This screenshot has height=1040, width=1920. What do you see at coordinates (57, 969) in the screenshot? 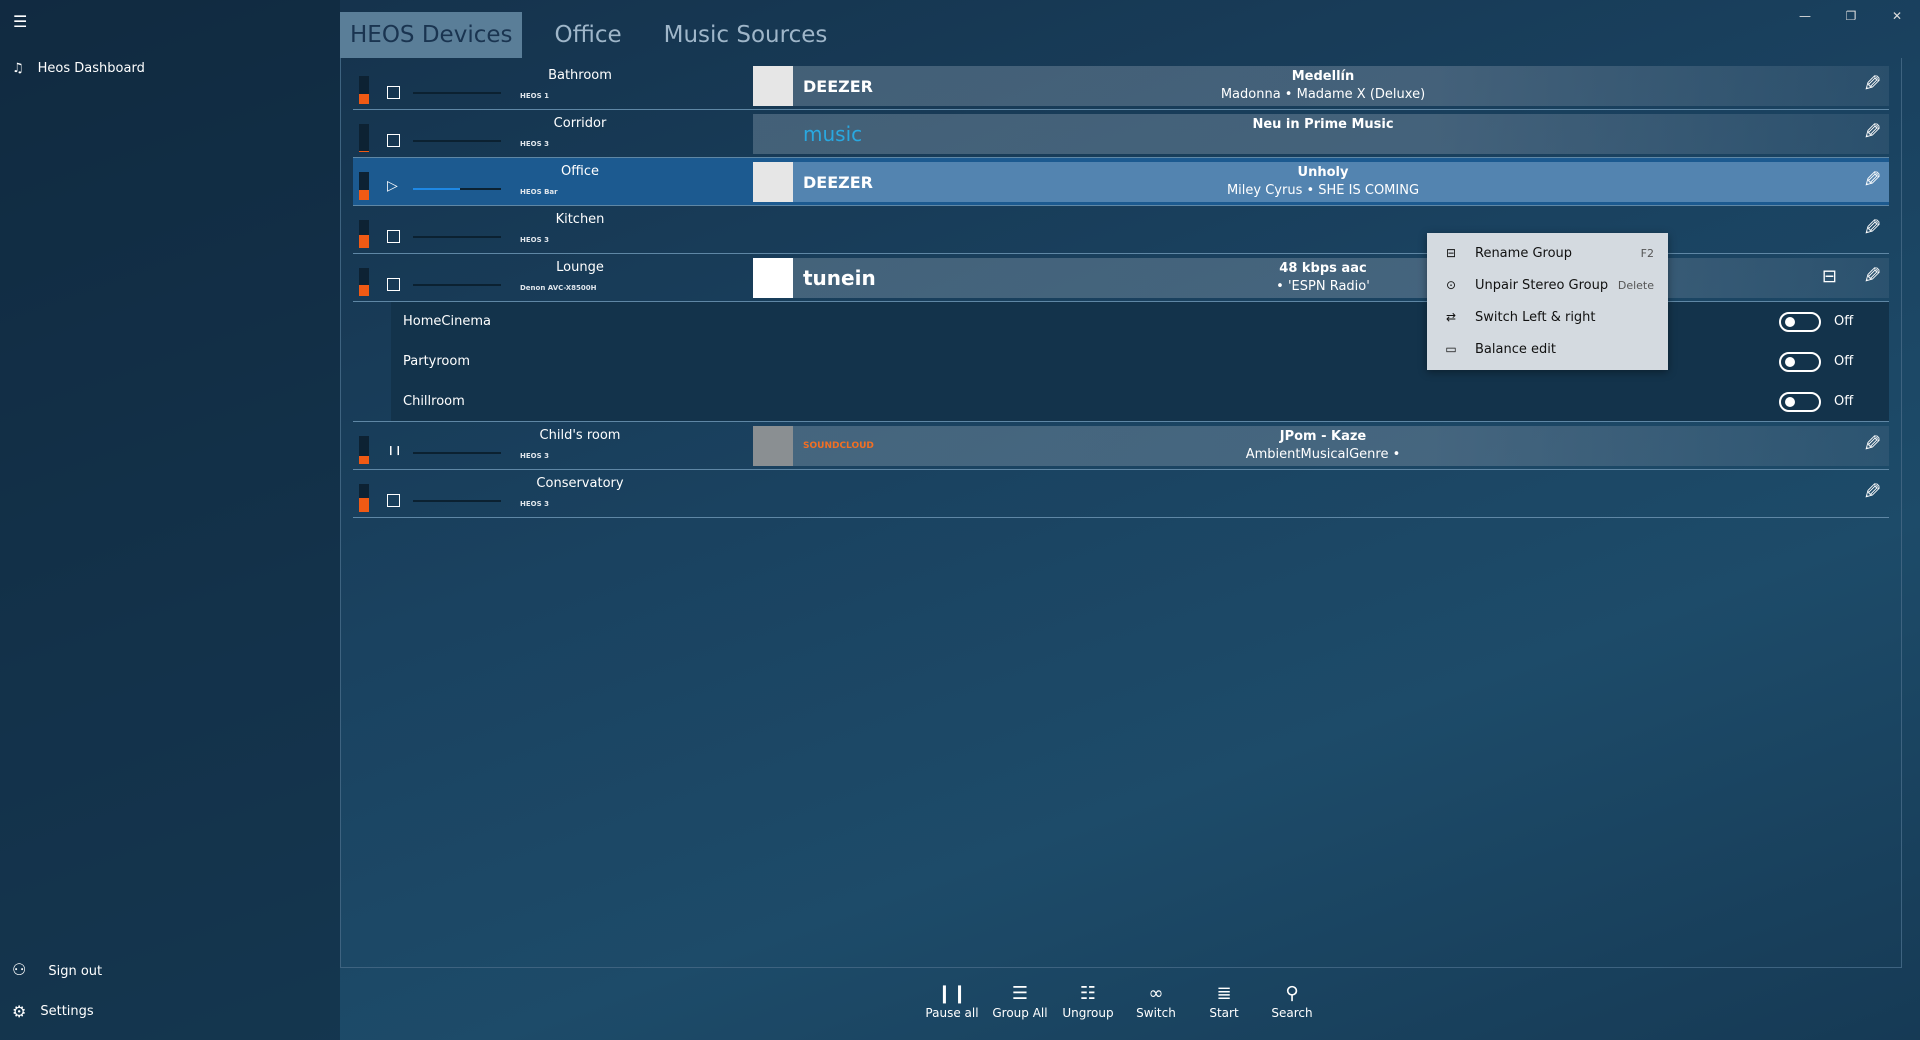
I see `sign-out-button: ⚇ Sign out` at bounding box center [57, 969].